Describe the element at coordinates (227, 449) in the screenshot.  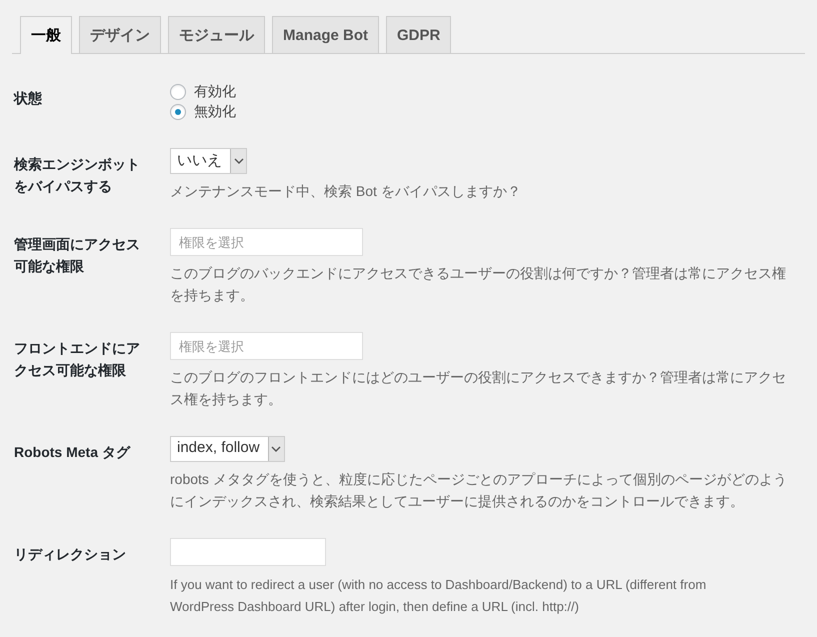
I see `dropdown: index, follow` at that location.